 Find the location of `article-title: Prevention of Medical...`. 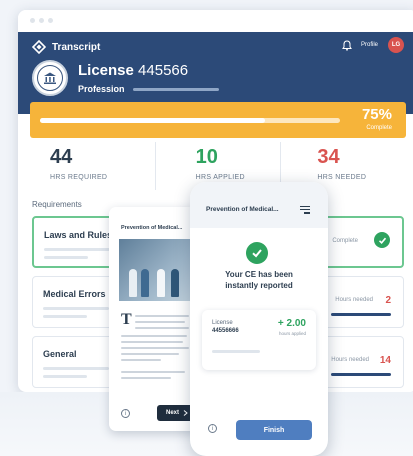

article-title: Prevention of Medical... is located at coordinates (152, 228).